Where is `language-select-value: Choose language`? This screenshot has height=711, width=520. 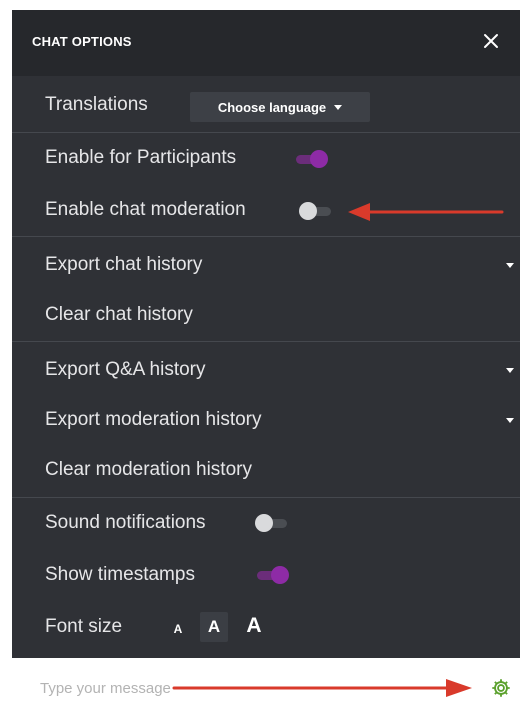
language-select-value: Choose language is located at coordinates (272, 107).